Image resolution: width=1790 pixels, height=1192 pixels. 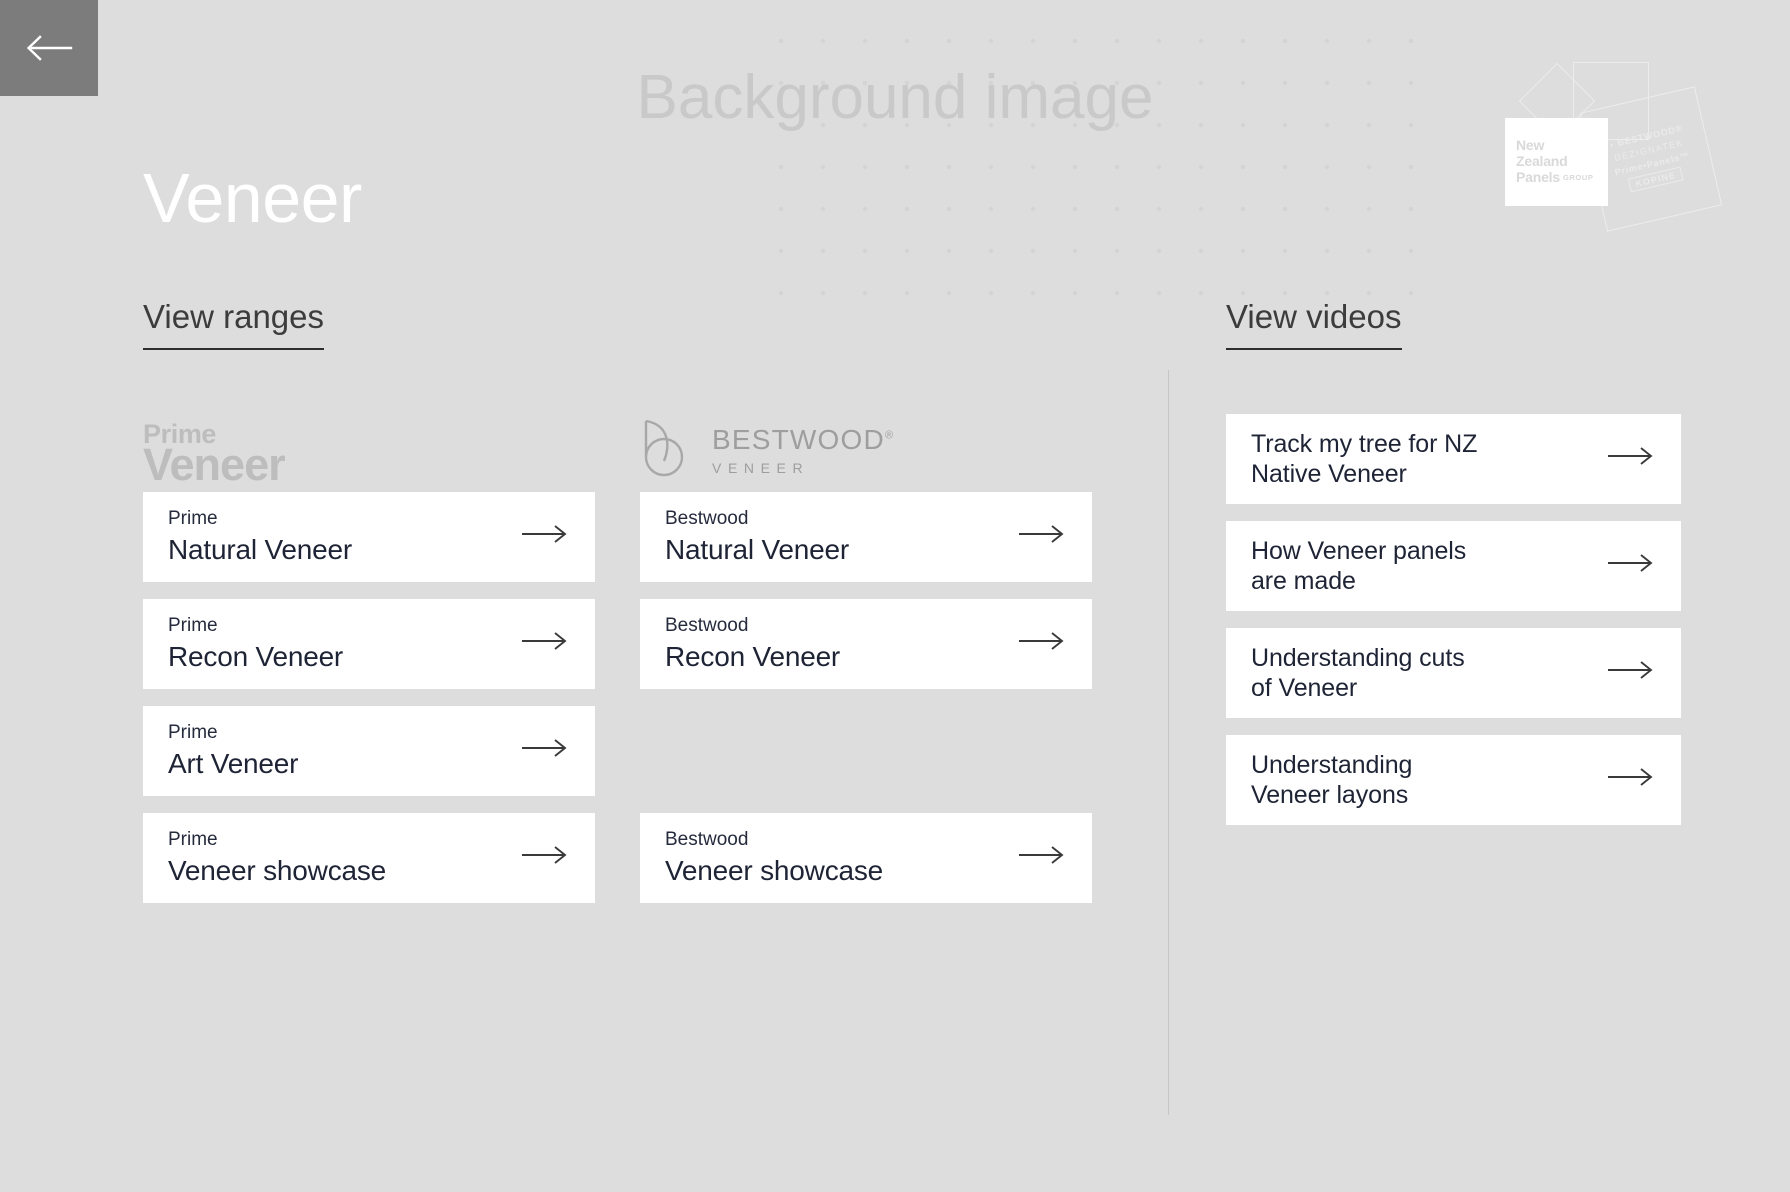 What do you see at coordinates (761, 467) in the screenshot?
I see `bestwood-veneer-logo-line2: VENEER` at bounding box center [761, 467].